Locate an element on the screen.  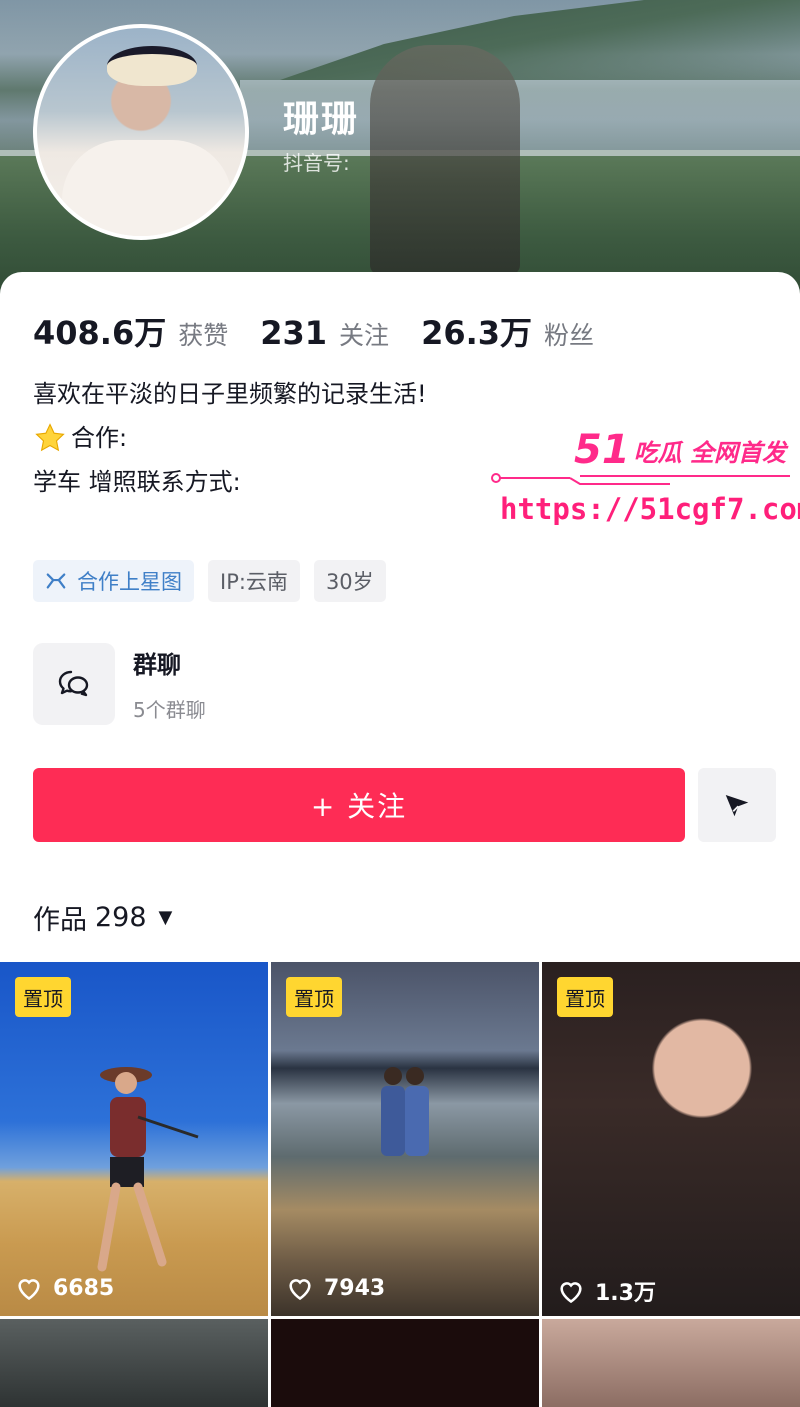
chat-bubbles-icon is located at coordinates (73, 683).